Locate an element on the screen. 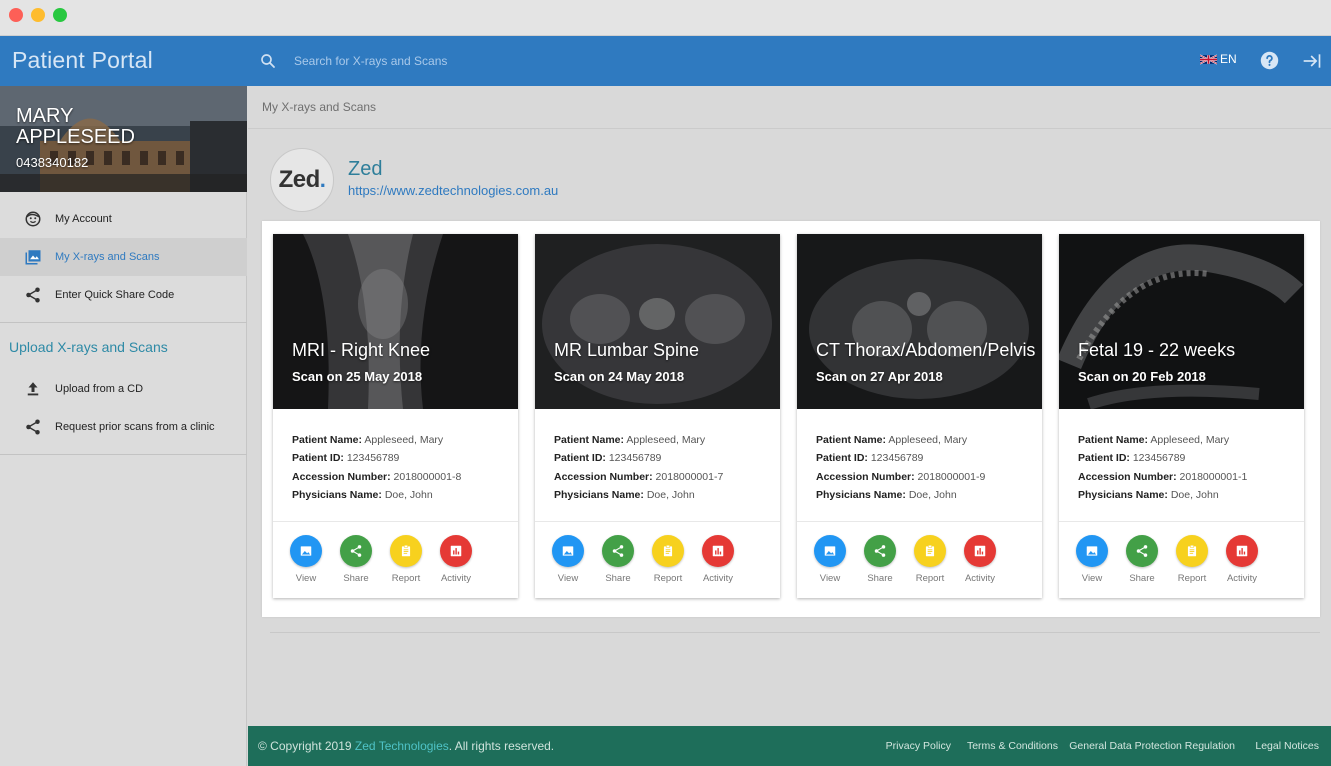 This screenshot has height=766, width=1331. sidebar-item-label: Enter Quick Share Code is located at coordinates (115, 295).